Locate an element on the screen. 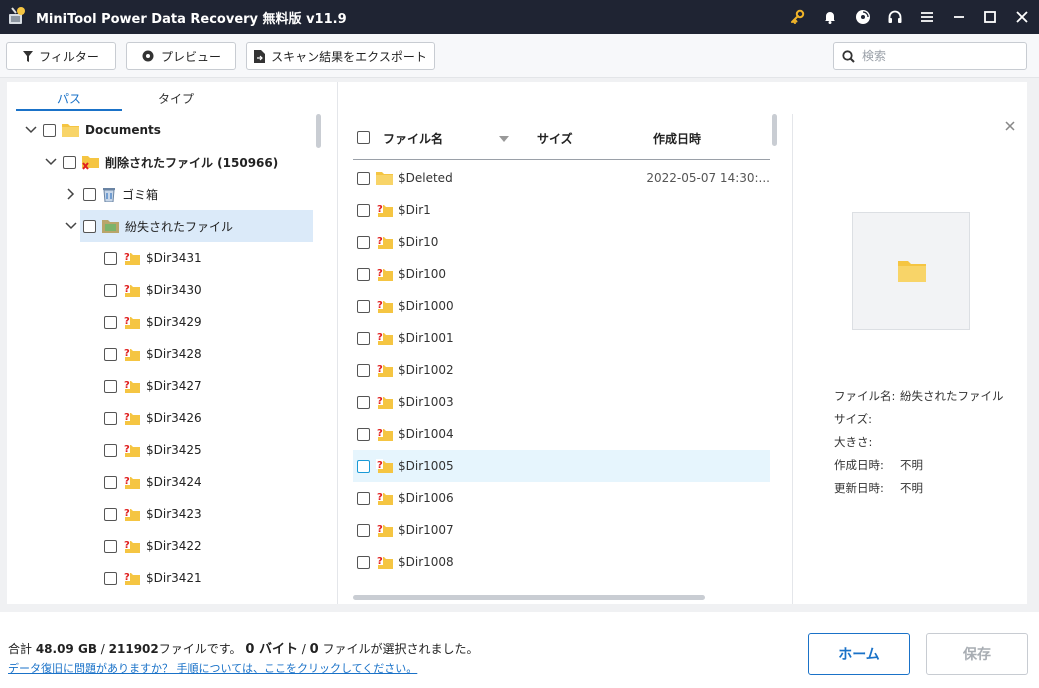  home-button: ホーム is located at coordinates (859, 654).